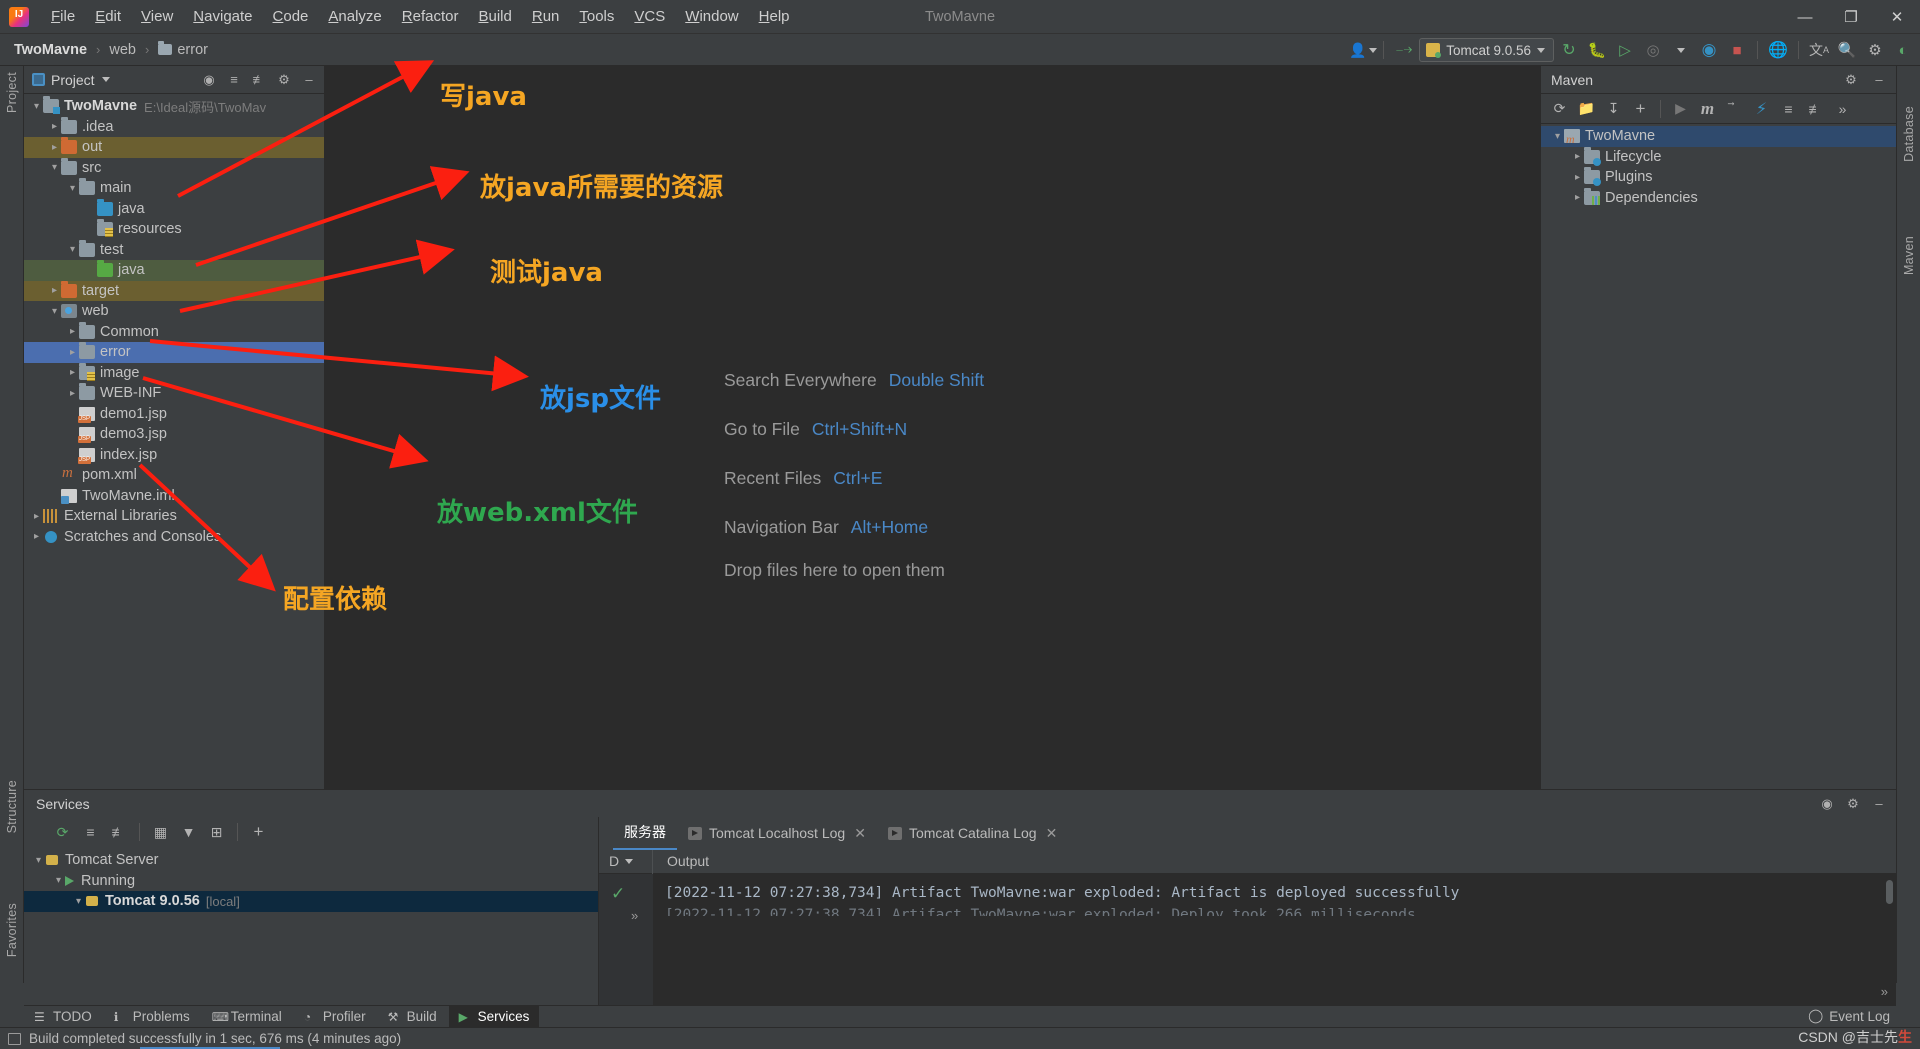  What do you see at coordinates (1597, 50) in the screenshot?
I see `debug-icon: 🐛` at bounding box center [1597, 50].